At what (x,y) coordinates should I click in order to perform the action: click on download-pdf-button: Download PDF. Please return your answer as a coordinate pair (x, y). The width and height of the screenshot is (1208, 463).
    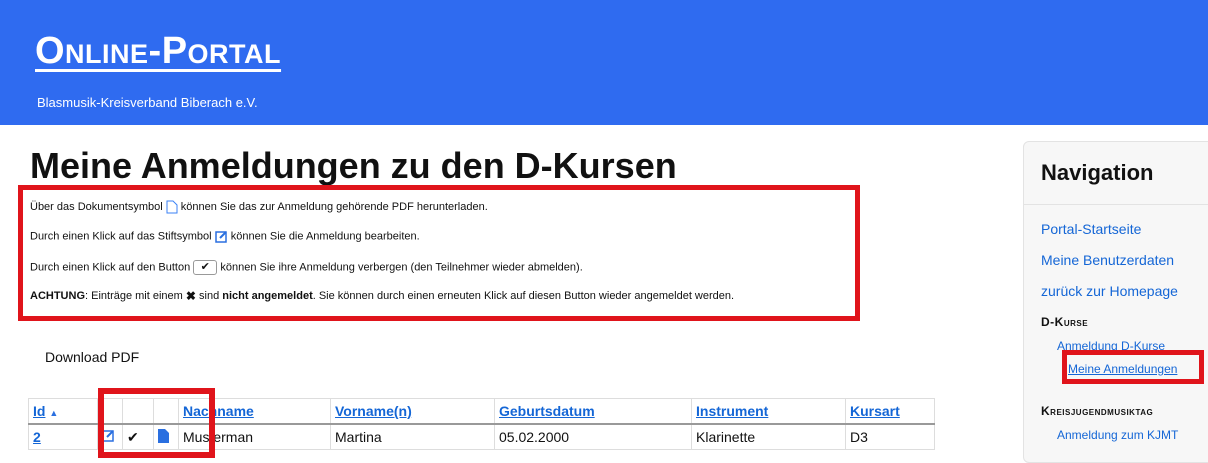
    Looking at the image, I should click on (92, 357).